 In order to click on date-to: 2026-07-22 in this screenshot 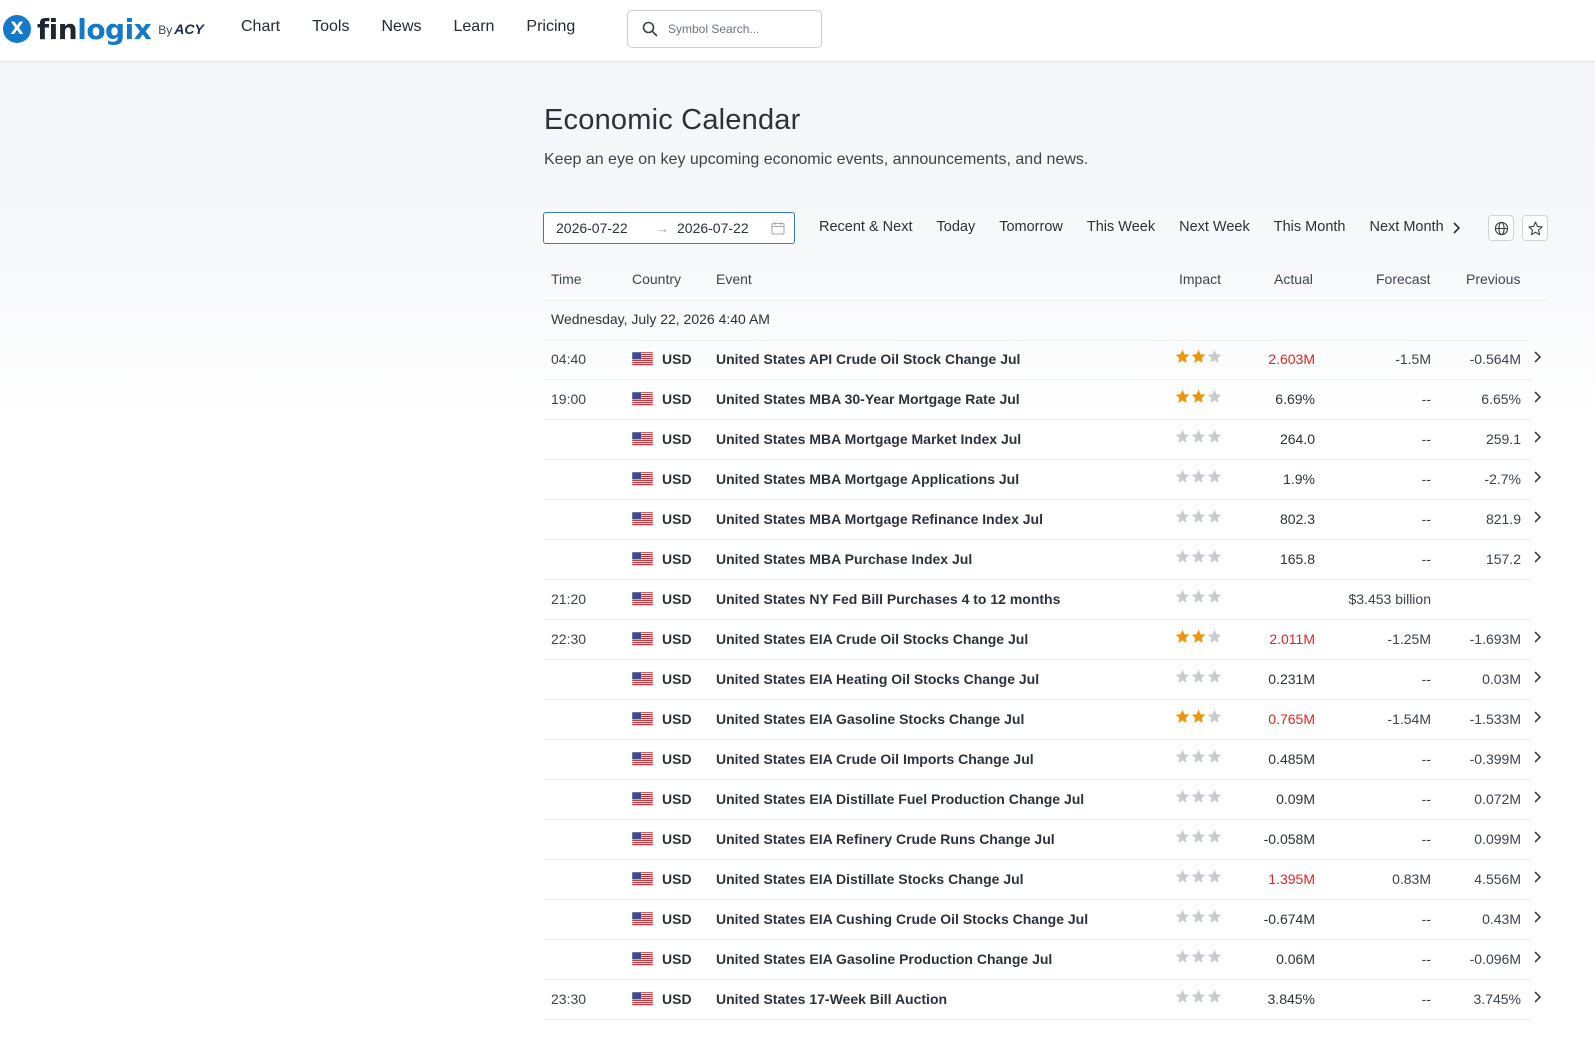, I will do `click(723, 228)`.